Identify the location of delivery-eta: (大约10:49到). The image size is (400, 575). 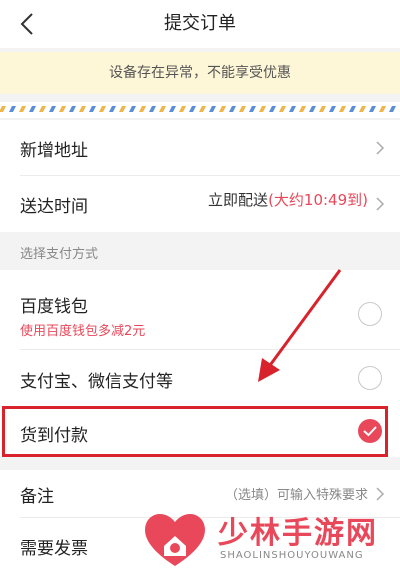
(318, 200).